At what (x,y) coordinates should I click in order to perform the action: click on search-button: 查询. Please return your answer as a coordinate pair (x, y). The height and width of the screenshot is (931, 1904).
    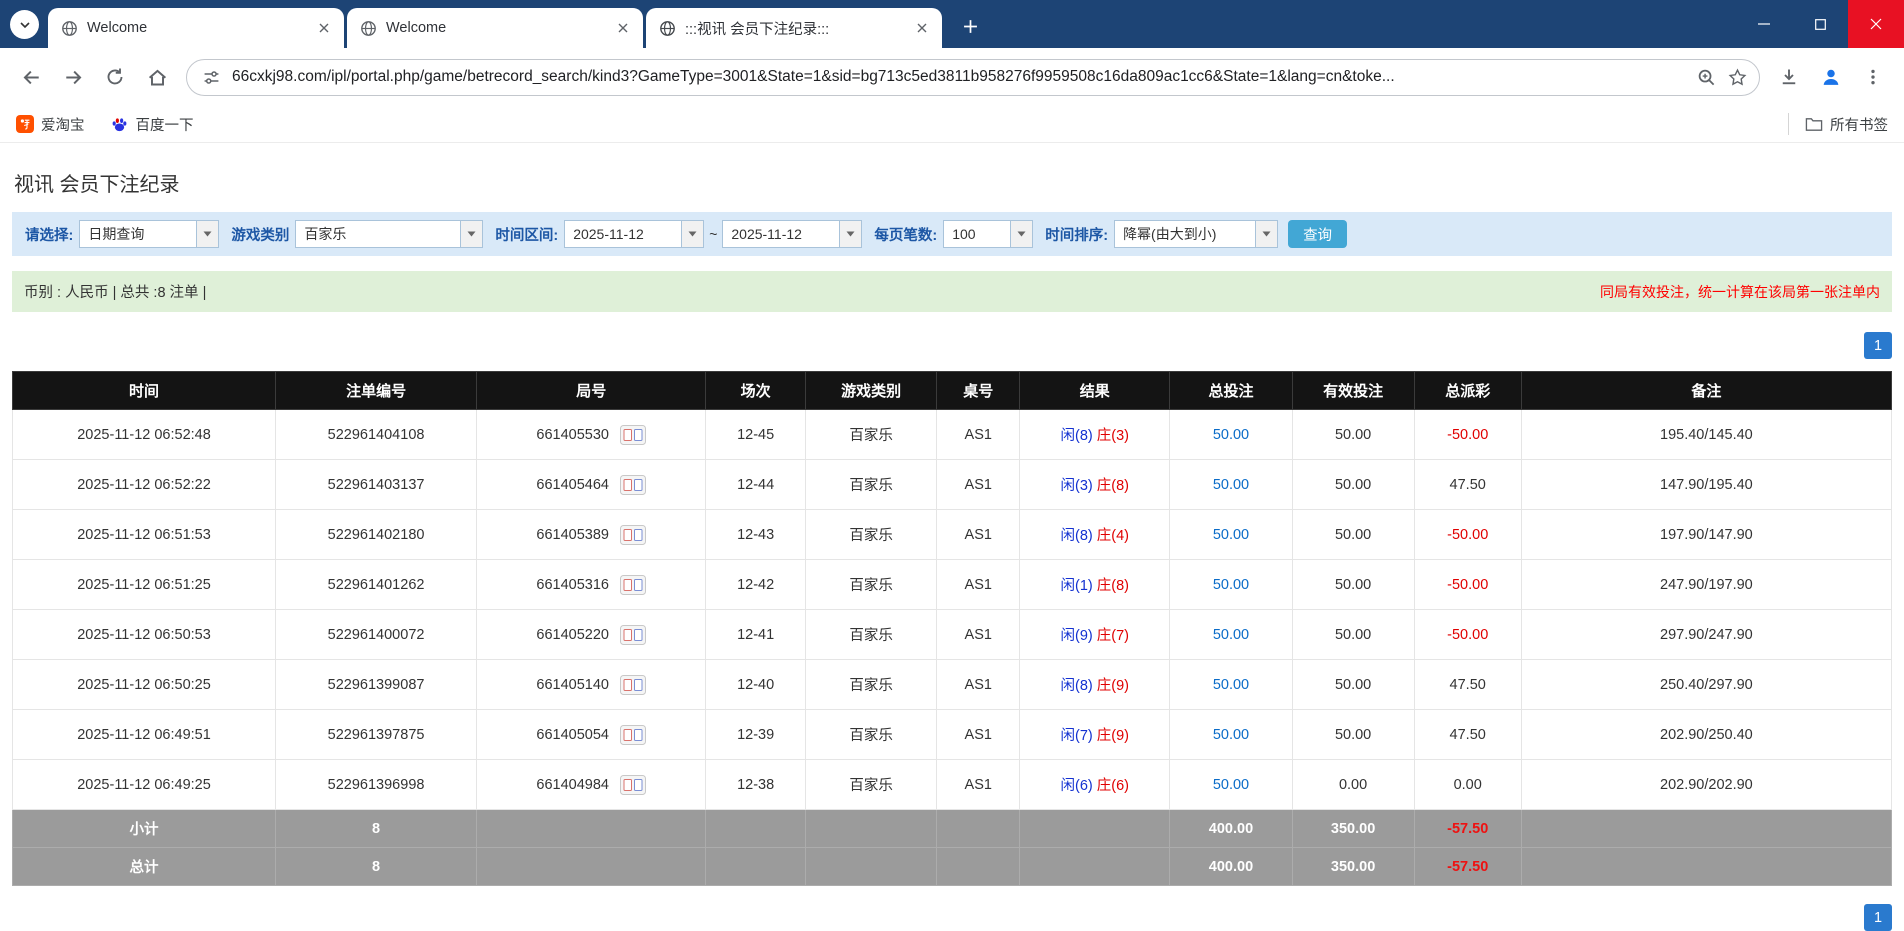
    Looking at the image, I should click on (1318, 234).